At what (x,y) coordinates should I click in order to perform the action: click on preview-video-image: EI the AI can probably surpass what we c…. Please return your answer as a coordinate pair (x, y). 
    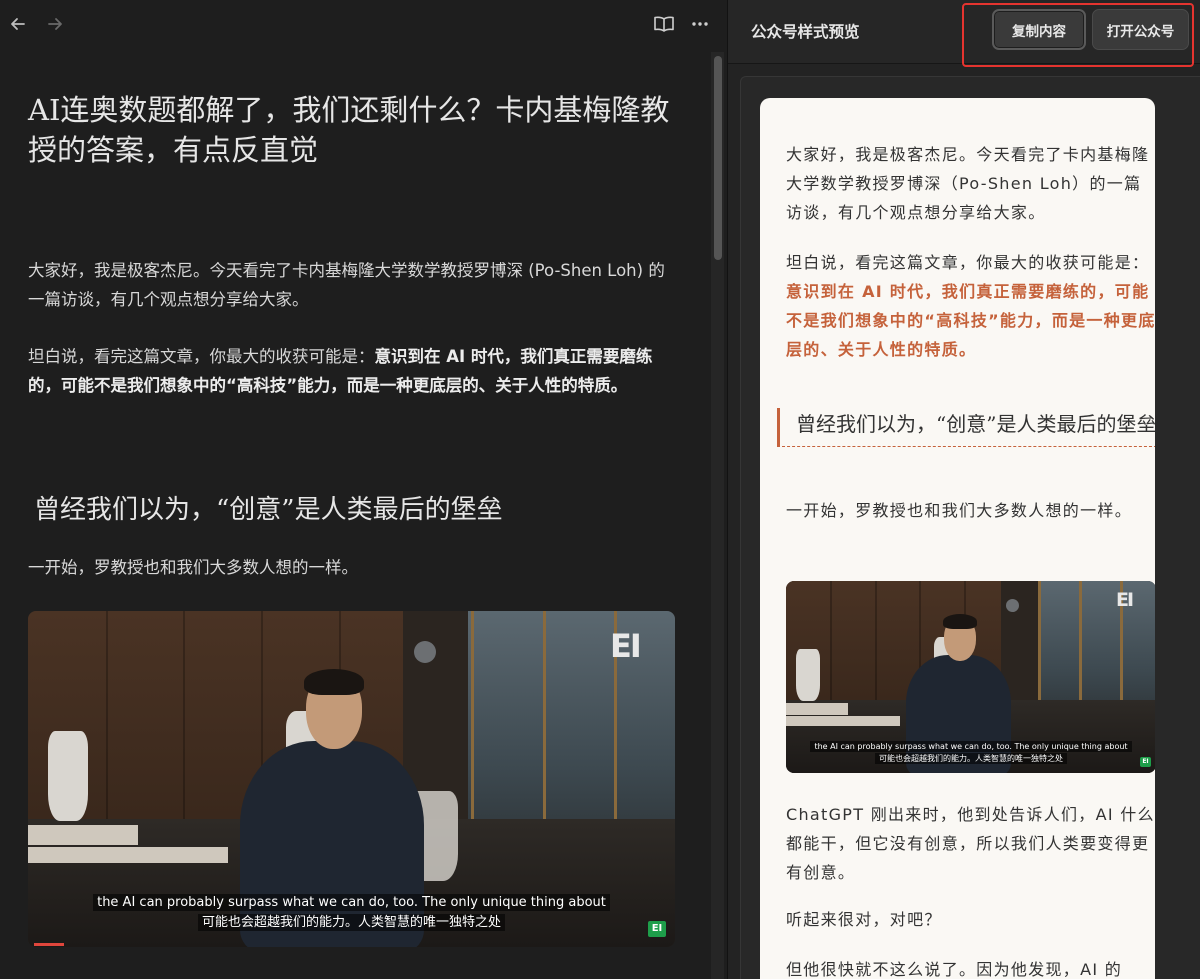
    Looking at the image, I should click on (970, 677).